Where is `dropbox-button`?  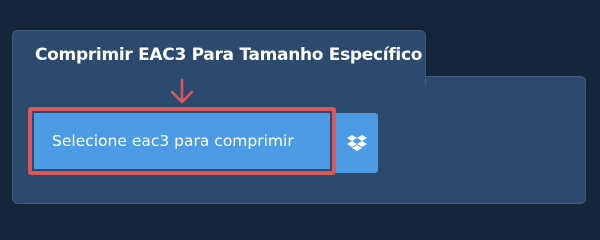
dropbox-button is located at coordinates (357, 143).